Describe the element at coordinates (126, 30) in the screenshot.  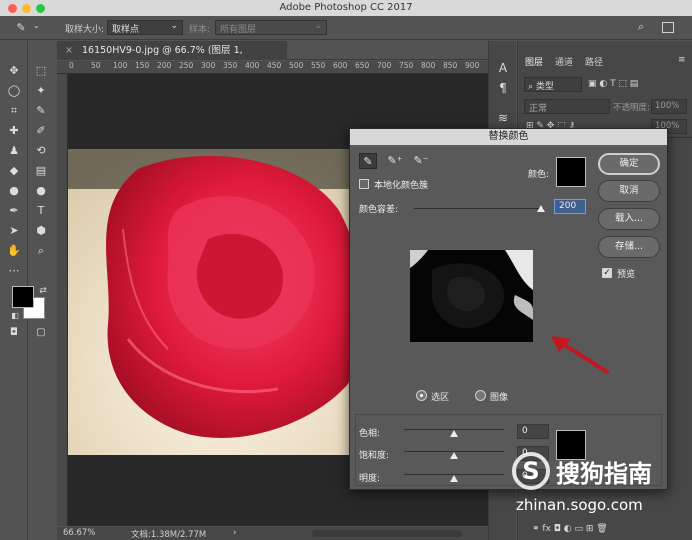
I see `sample-size-value: 取样点` at that location.